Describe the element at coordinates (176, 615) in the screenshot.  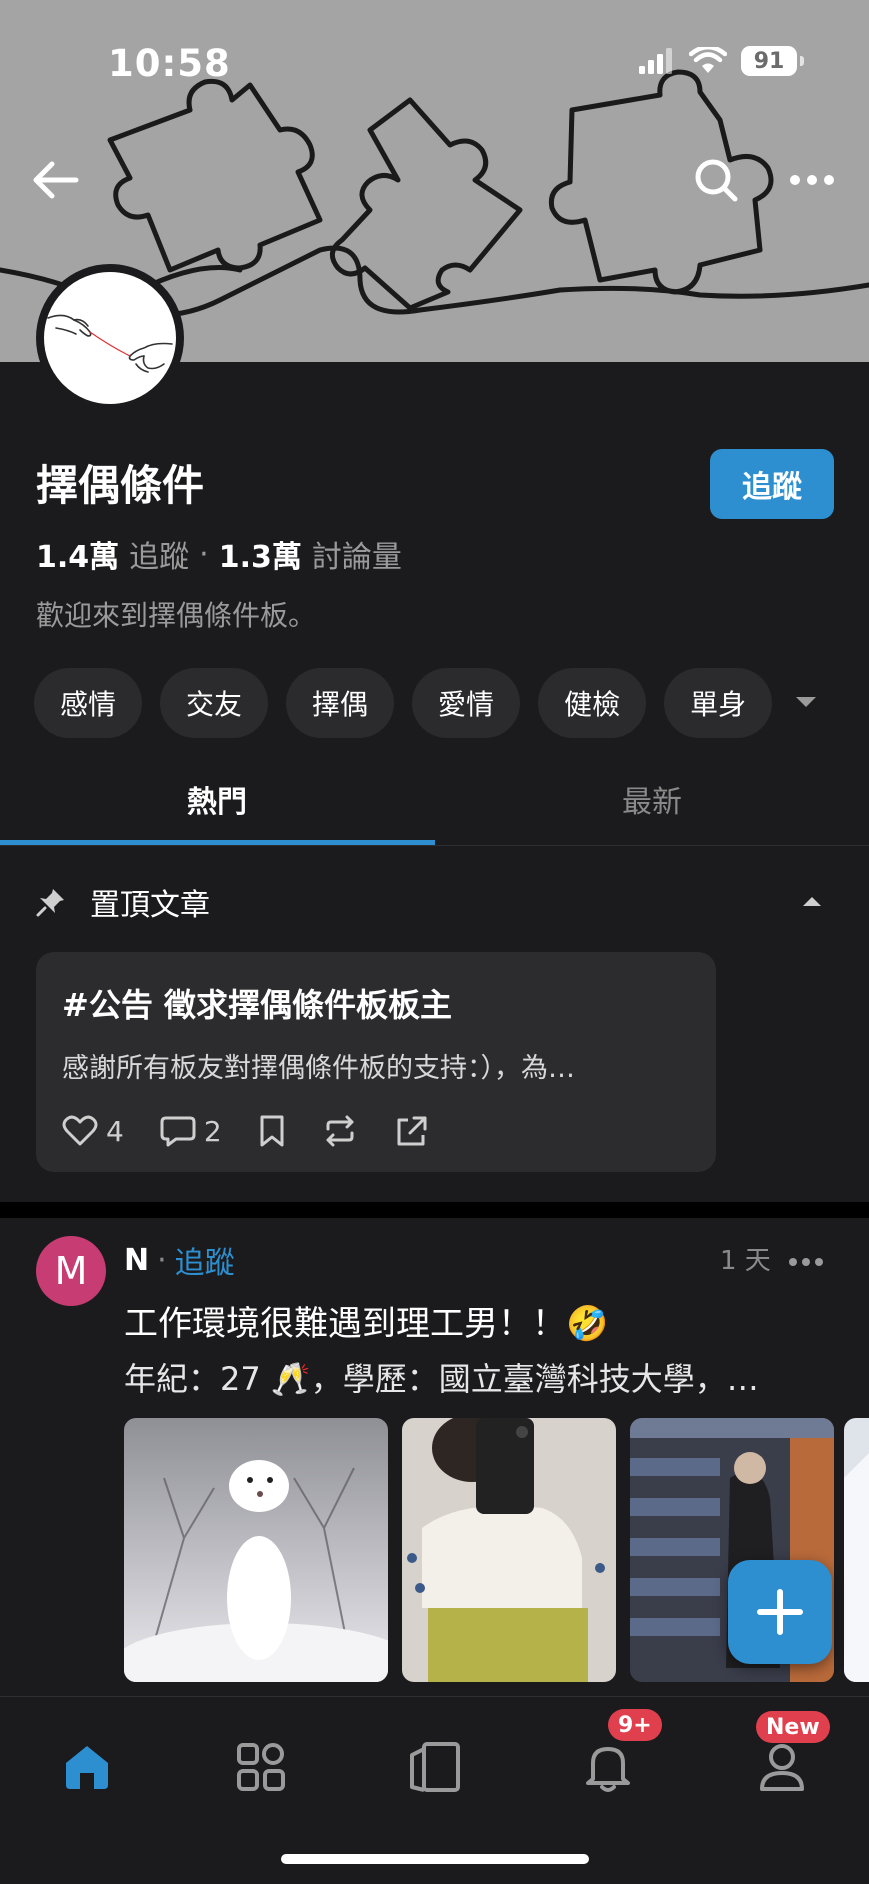
I see `board-description: 歡迎來到擇偶條件板。` at that location.